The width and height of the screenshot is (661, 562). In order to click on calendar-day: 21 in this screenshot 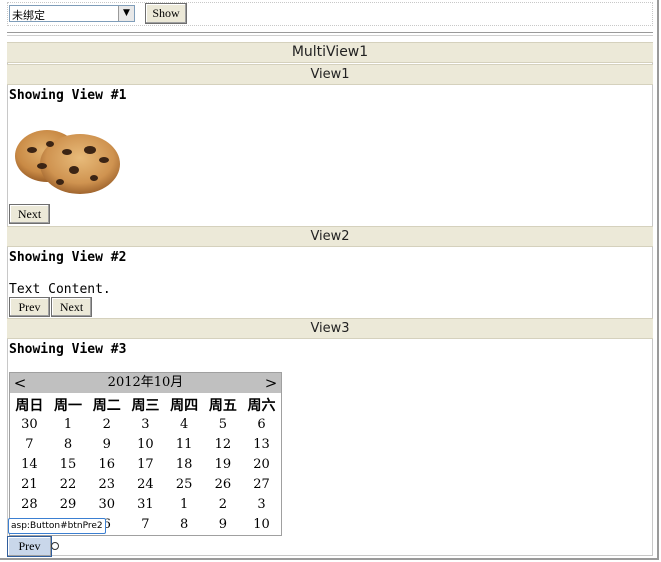, I will do `click(29, 484)`.